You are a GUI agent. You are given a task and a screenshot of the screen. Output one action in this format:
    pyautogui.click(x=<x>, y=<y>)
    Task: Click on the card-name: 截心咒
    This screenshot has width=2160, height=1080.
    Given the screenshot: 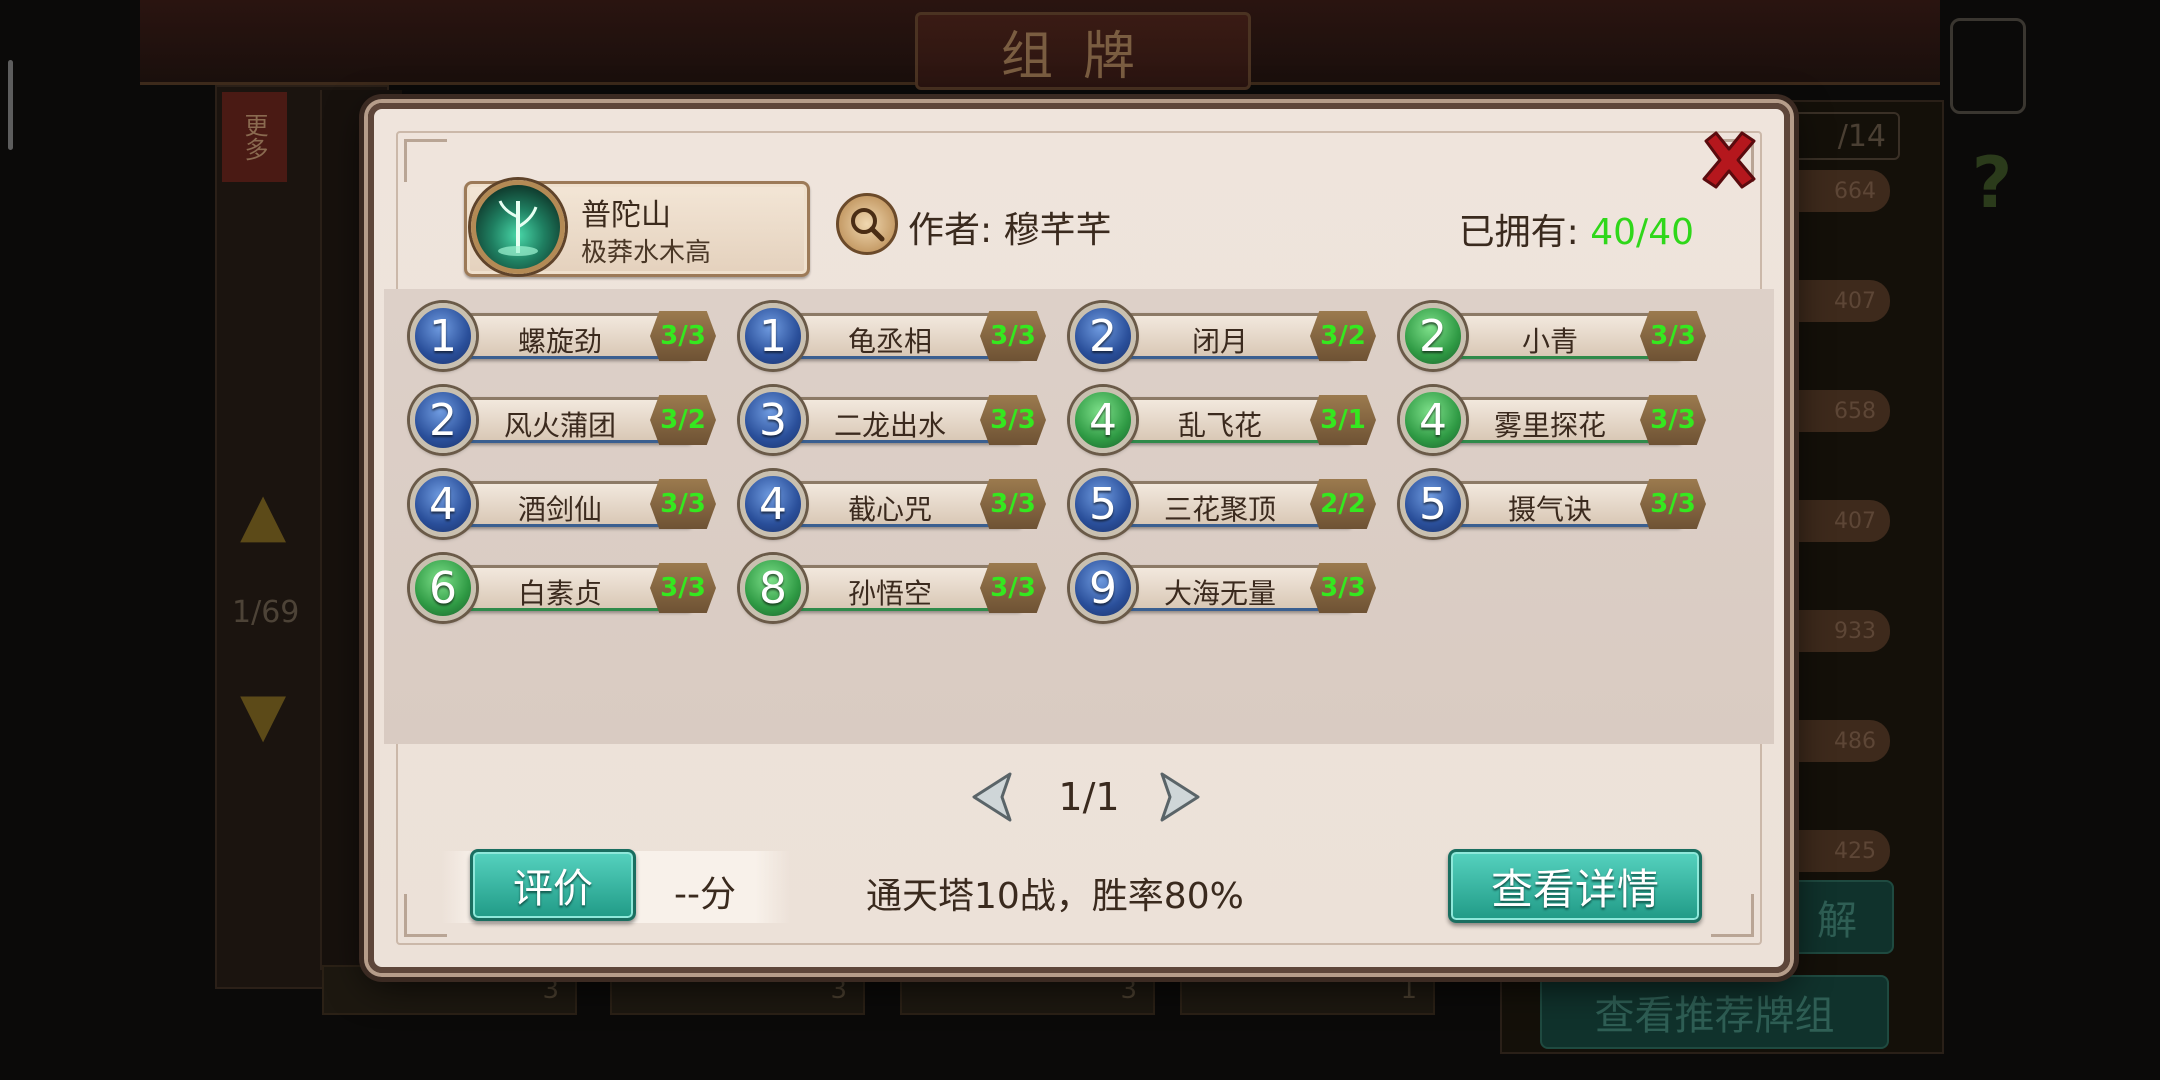 What is the action you would take?
    pyautogui.click(x=889, y=509)
    